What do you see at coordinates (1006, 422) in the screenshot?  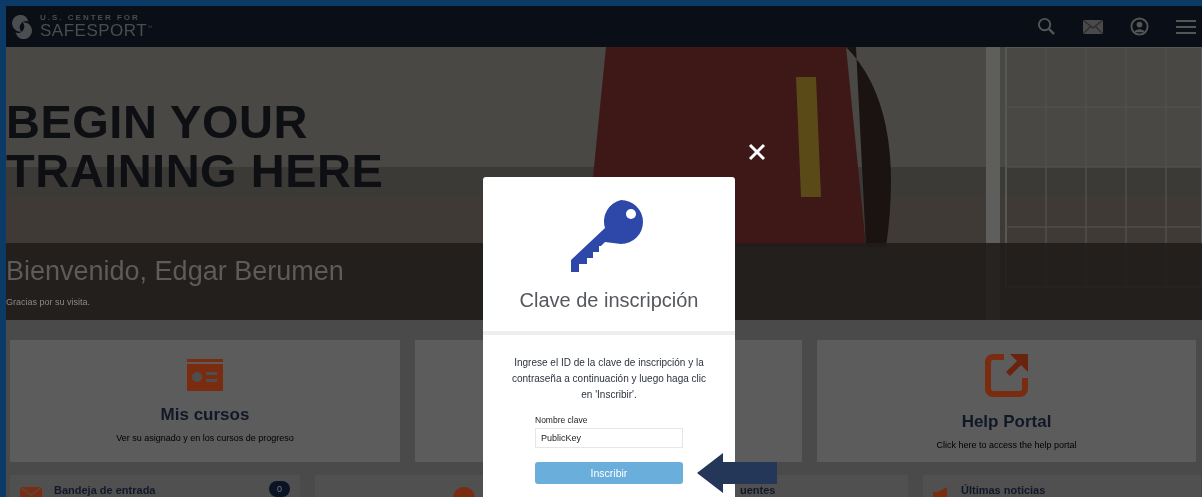 I see `tile-title: Help Portal` at bounding box center [1006, 422].